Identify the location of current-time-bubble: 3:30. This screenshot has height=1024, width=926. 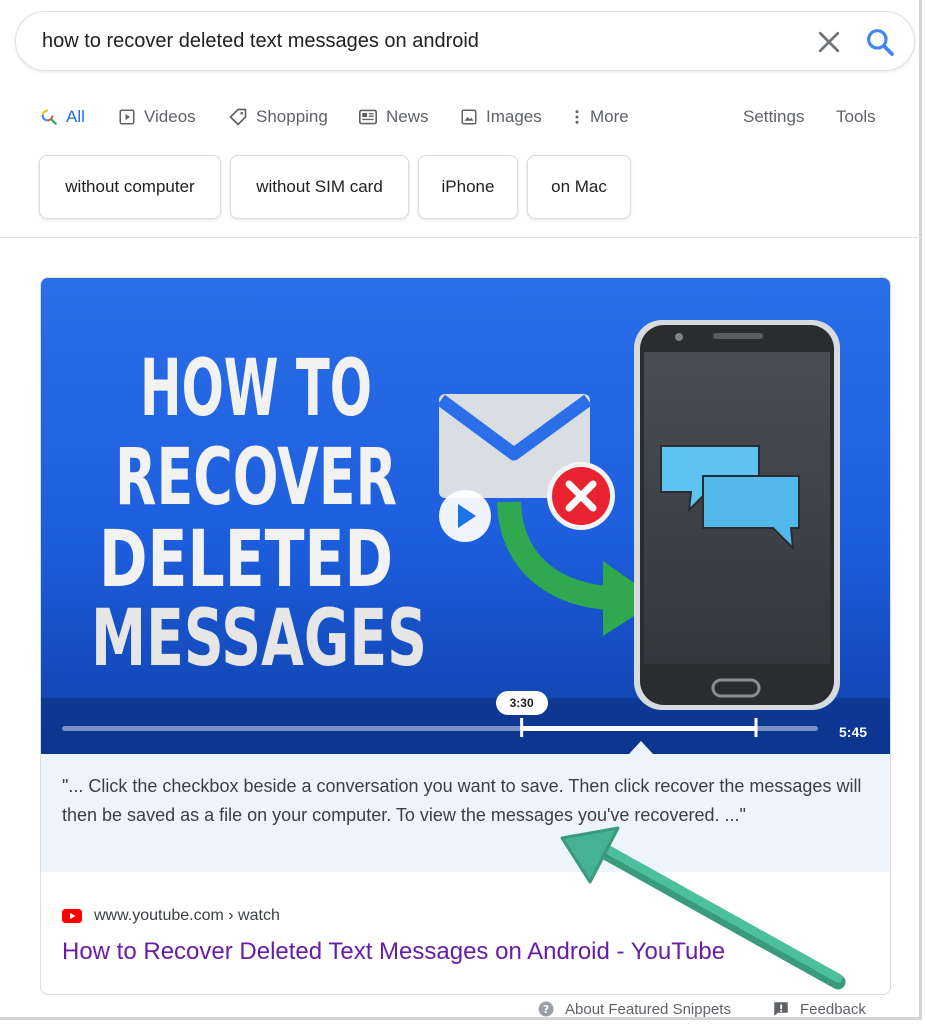
(521, 703).